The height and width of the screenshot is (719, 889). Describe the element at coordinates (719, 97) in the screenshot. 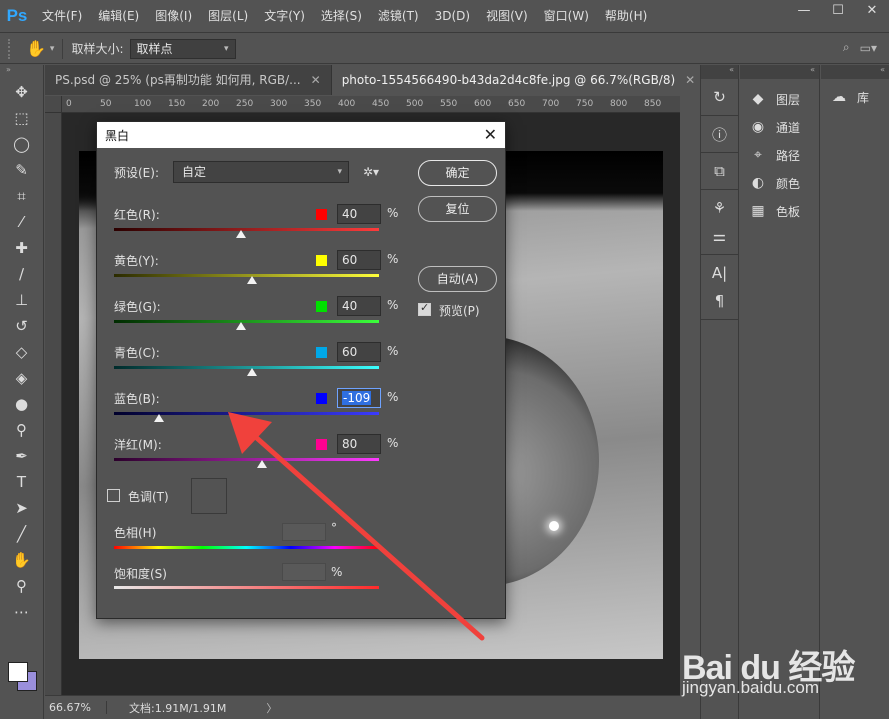

I see `history-panel-icon: ↻` at that location.